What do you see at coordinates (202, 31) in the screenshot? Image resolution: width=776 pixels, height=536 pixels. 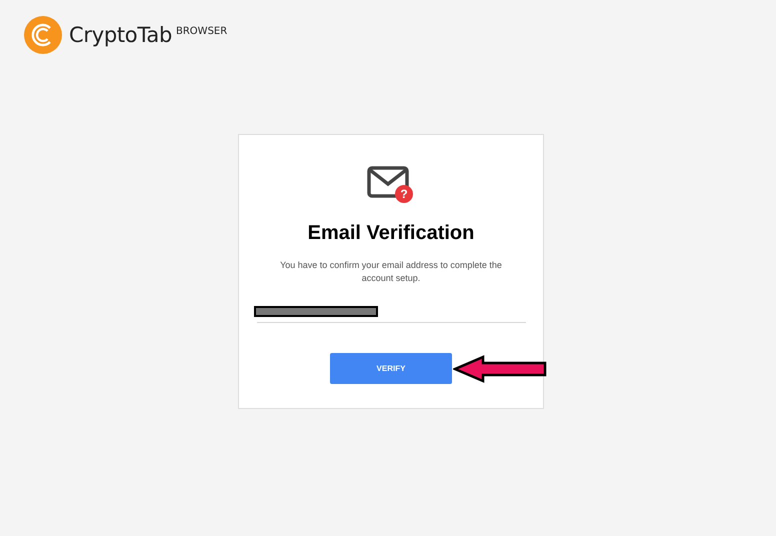 I see `brand-suffix: BROWSER` at bounding box center [202, 31].